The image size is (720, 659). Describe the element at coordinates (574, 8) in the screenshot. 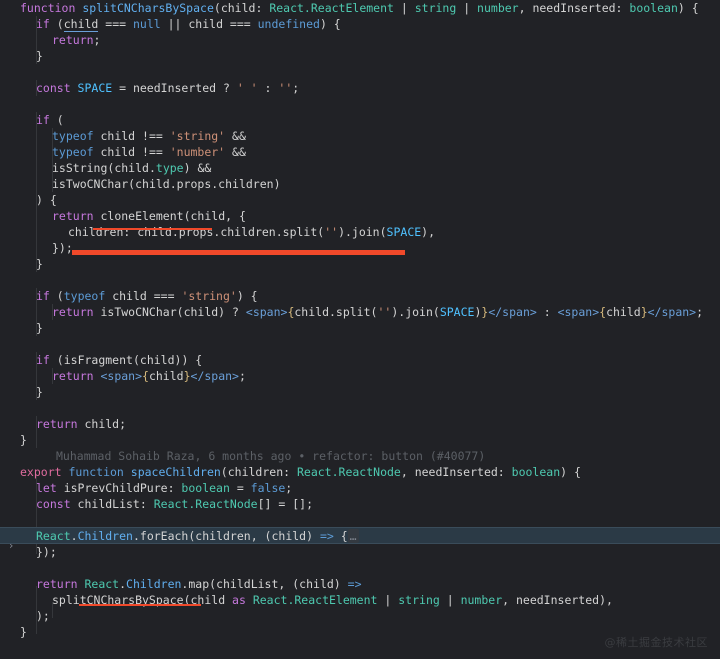

I see `token-param: needInserted` at that location.